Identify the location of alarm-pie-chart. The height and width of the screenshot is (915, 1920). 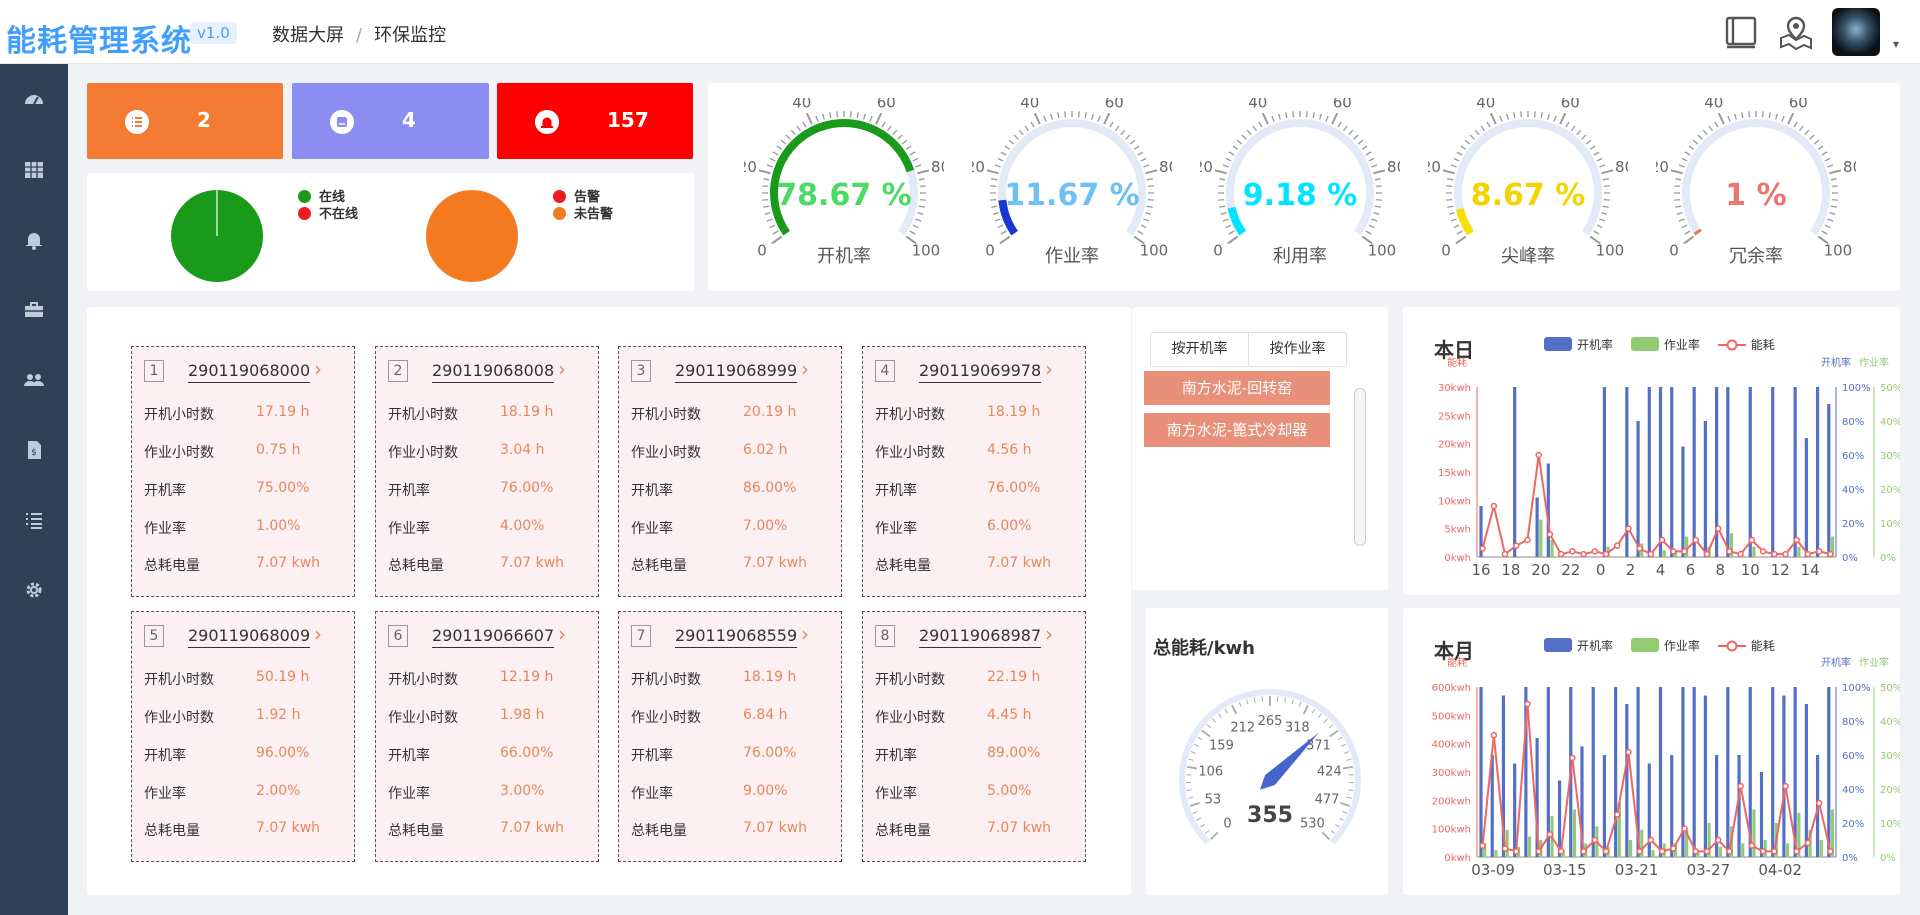
(472, 236).